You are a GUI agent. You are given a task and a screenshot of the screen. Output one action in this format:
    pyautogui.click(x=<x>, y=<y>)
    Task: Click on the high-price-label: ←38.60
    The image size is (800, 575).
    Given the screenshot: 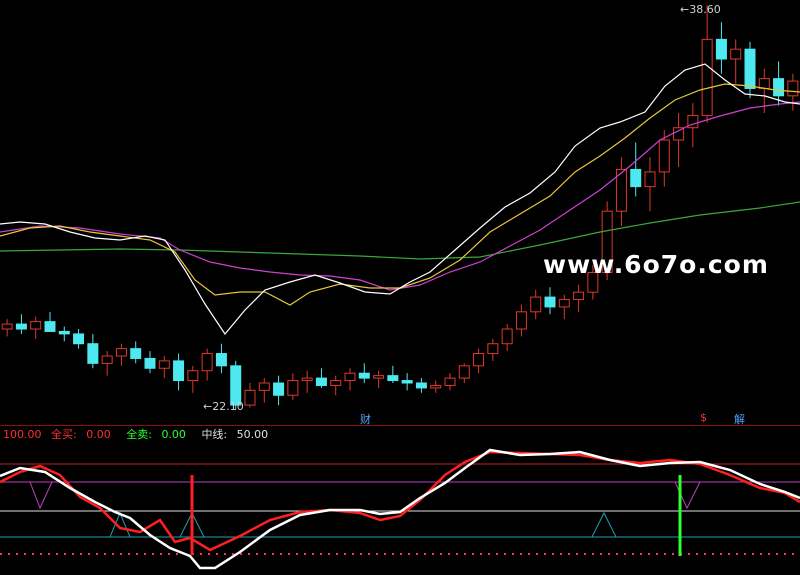 What is the action you would take?
    pyautogui.click(x=700, y=9)
    